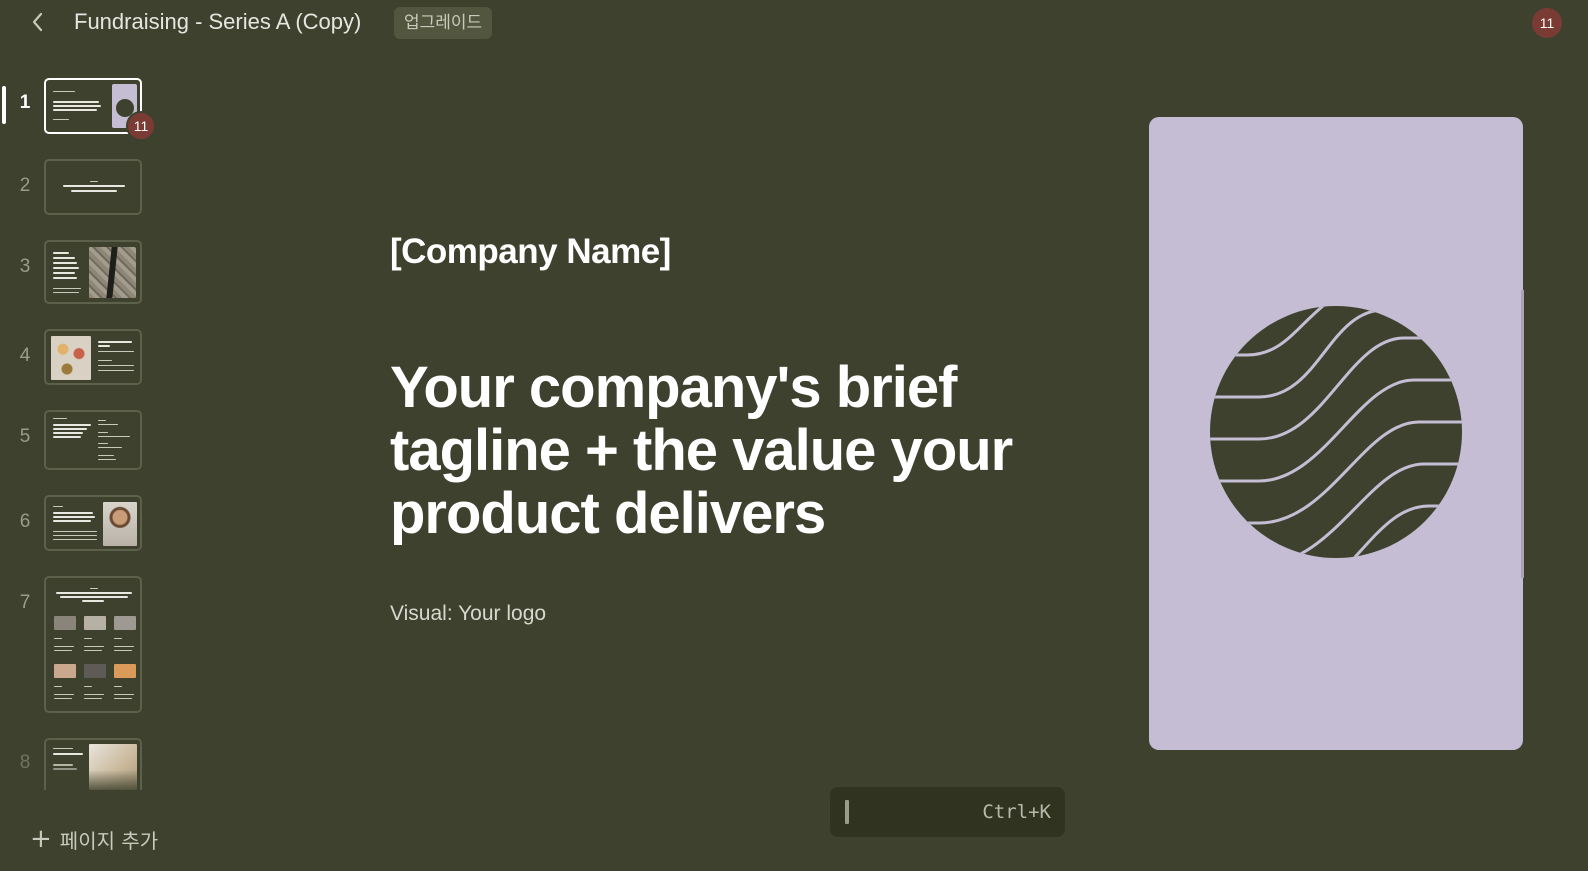 Image resolution: width=1588 pixels, height=871 pixels. Describe the element at coordinates (25, 185) in the screenshot. I see `page-number: 2` at that location.